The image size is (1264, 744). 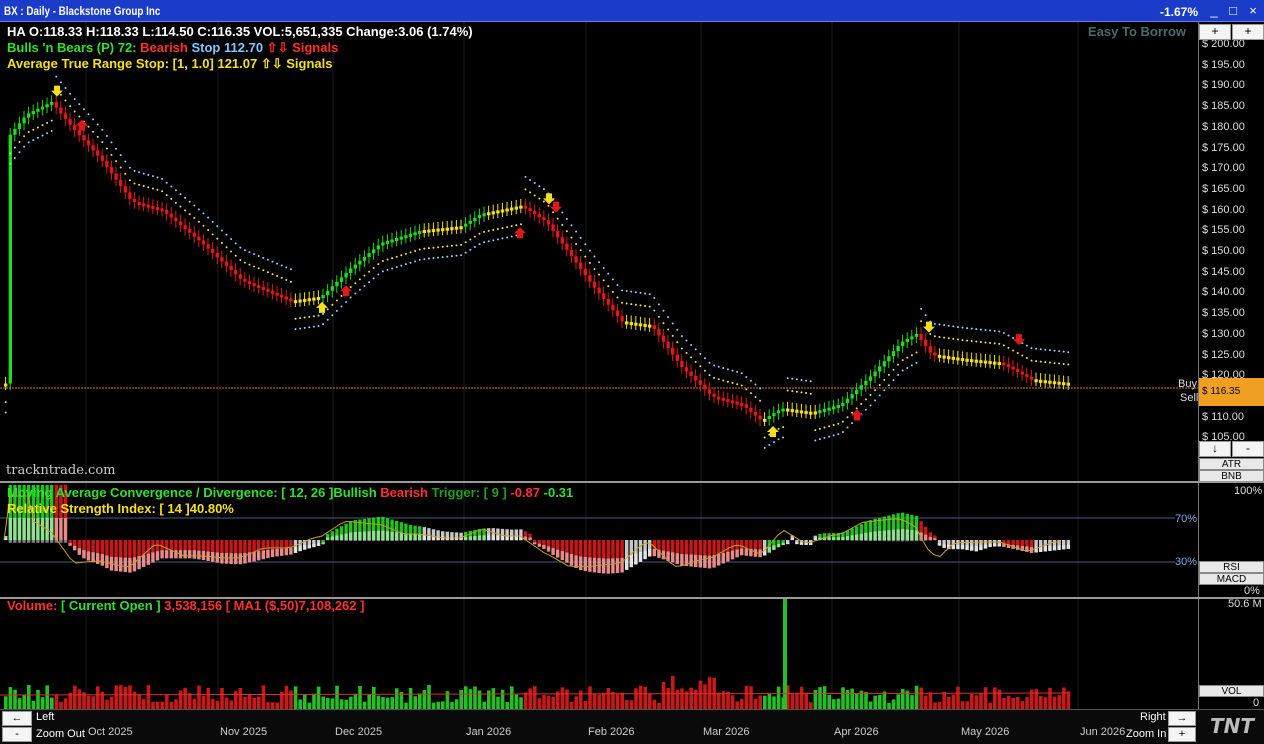 I want to click on zoom-in-button: +, so click(x=1182, y=734).